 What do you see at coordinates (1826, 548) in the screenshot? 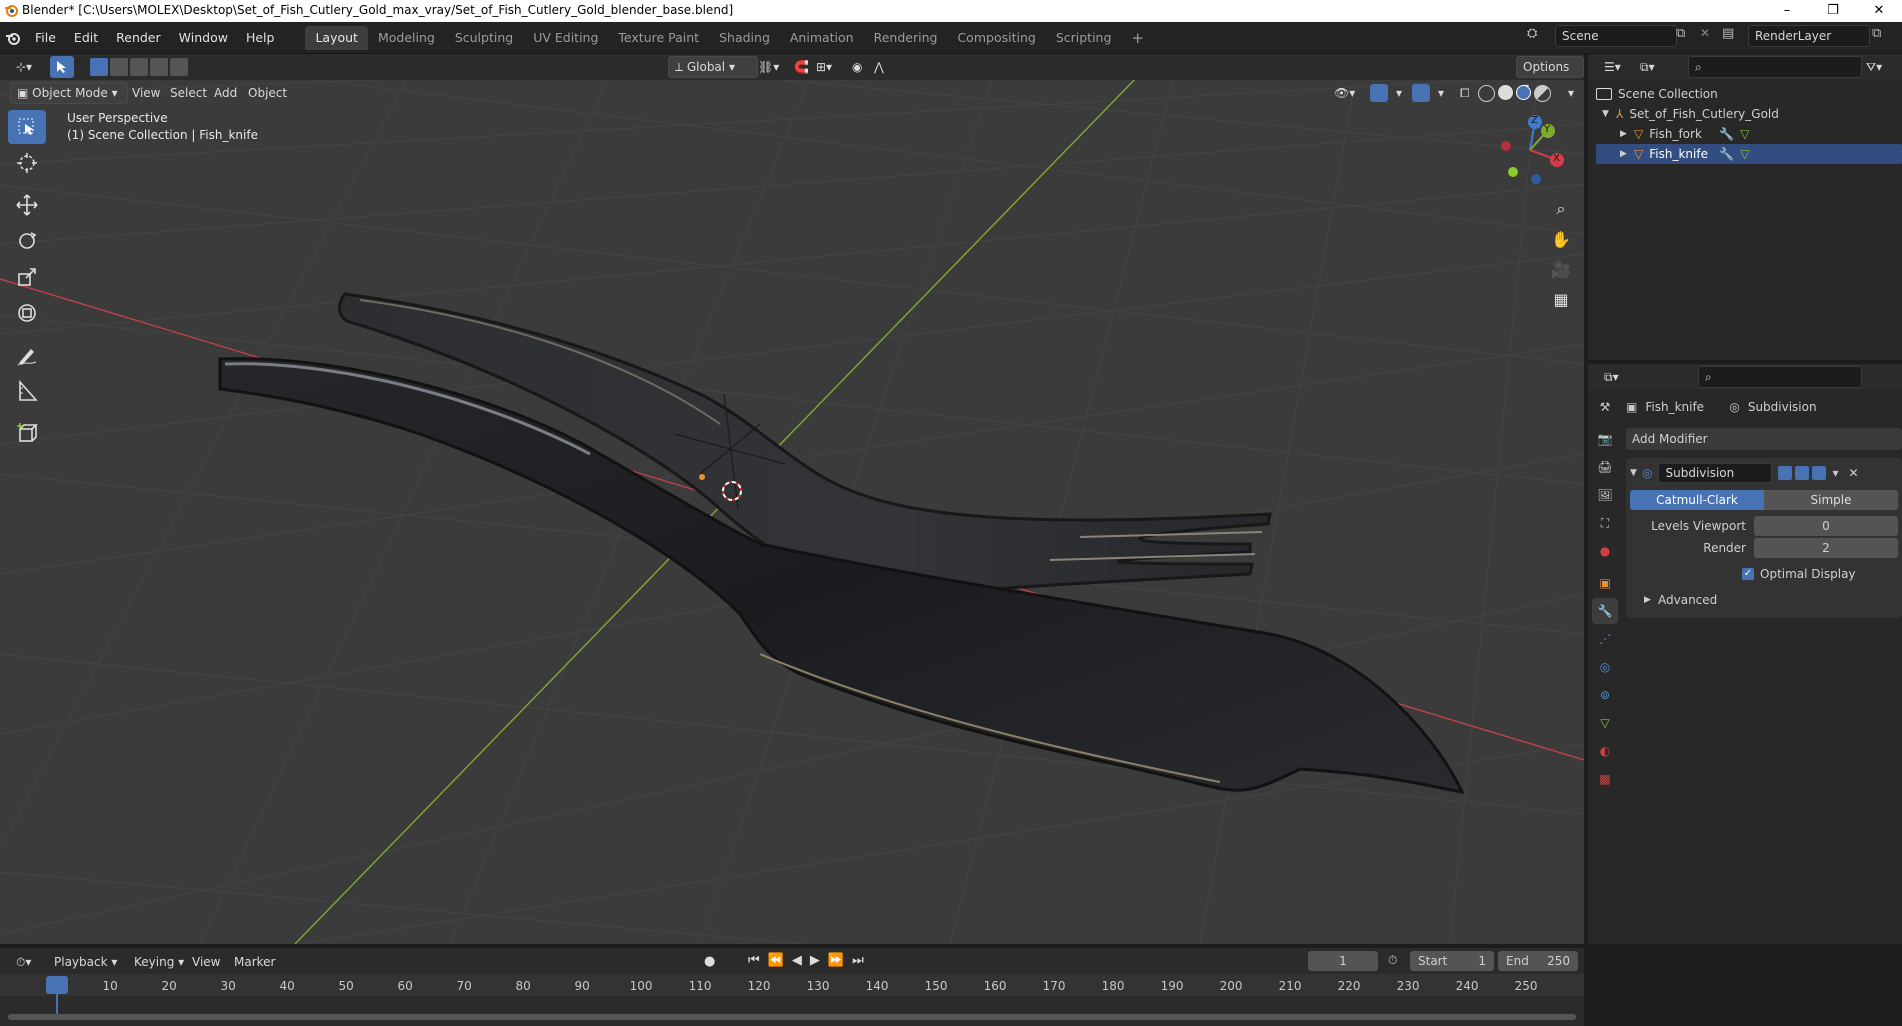
I see `render-levels-field: 2` at bounding box center [1826, 548].